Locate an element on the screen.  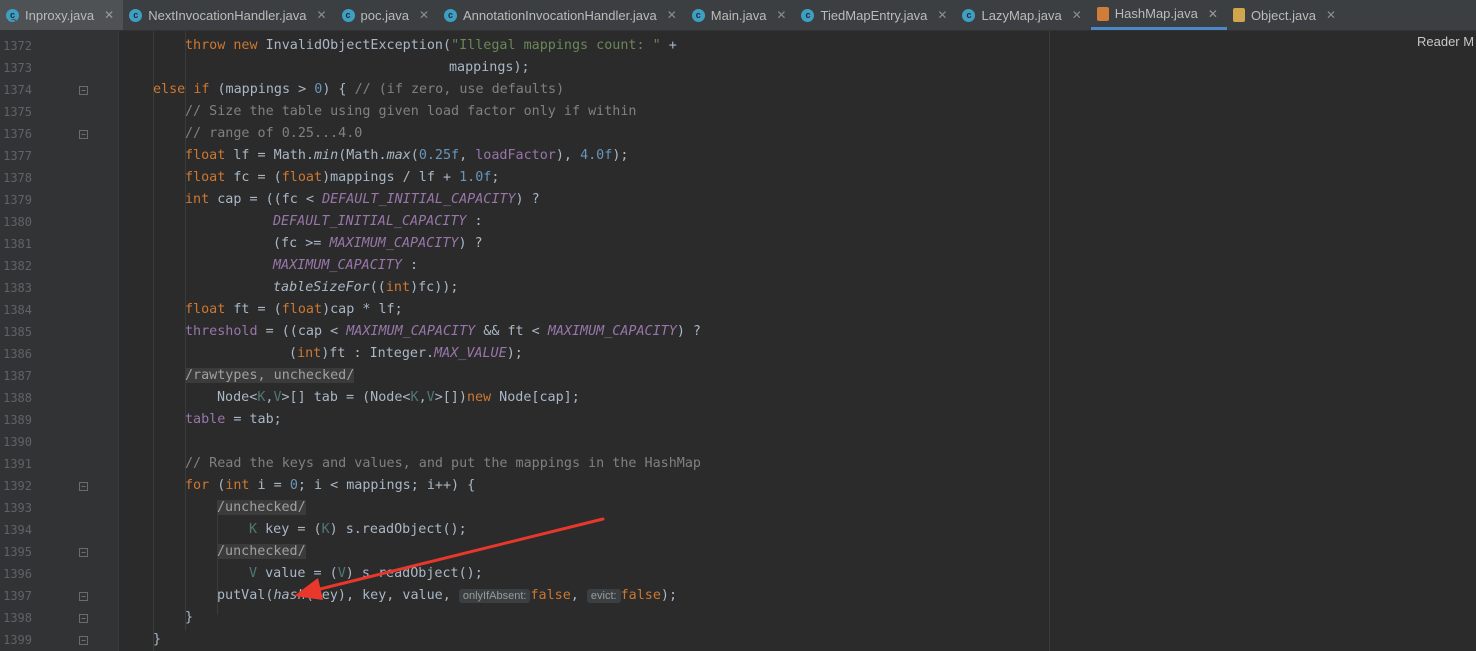
code-line-1399: } is located at coordinates (157, 639).